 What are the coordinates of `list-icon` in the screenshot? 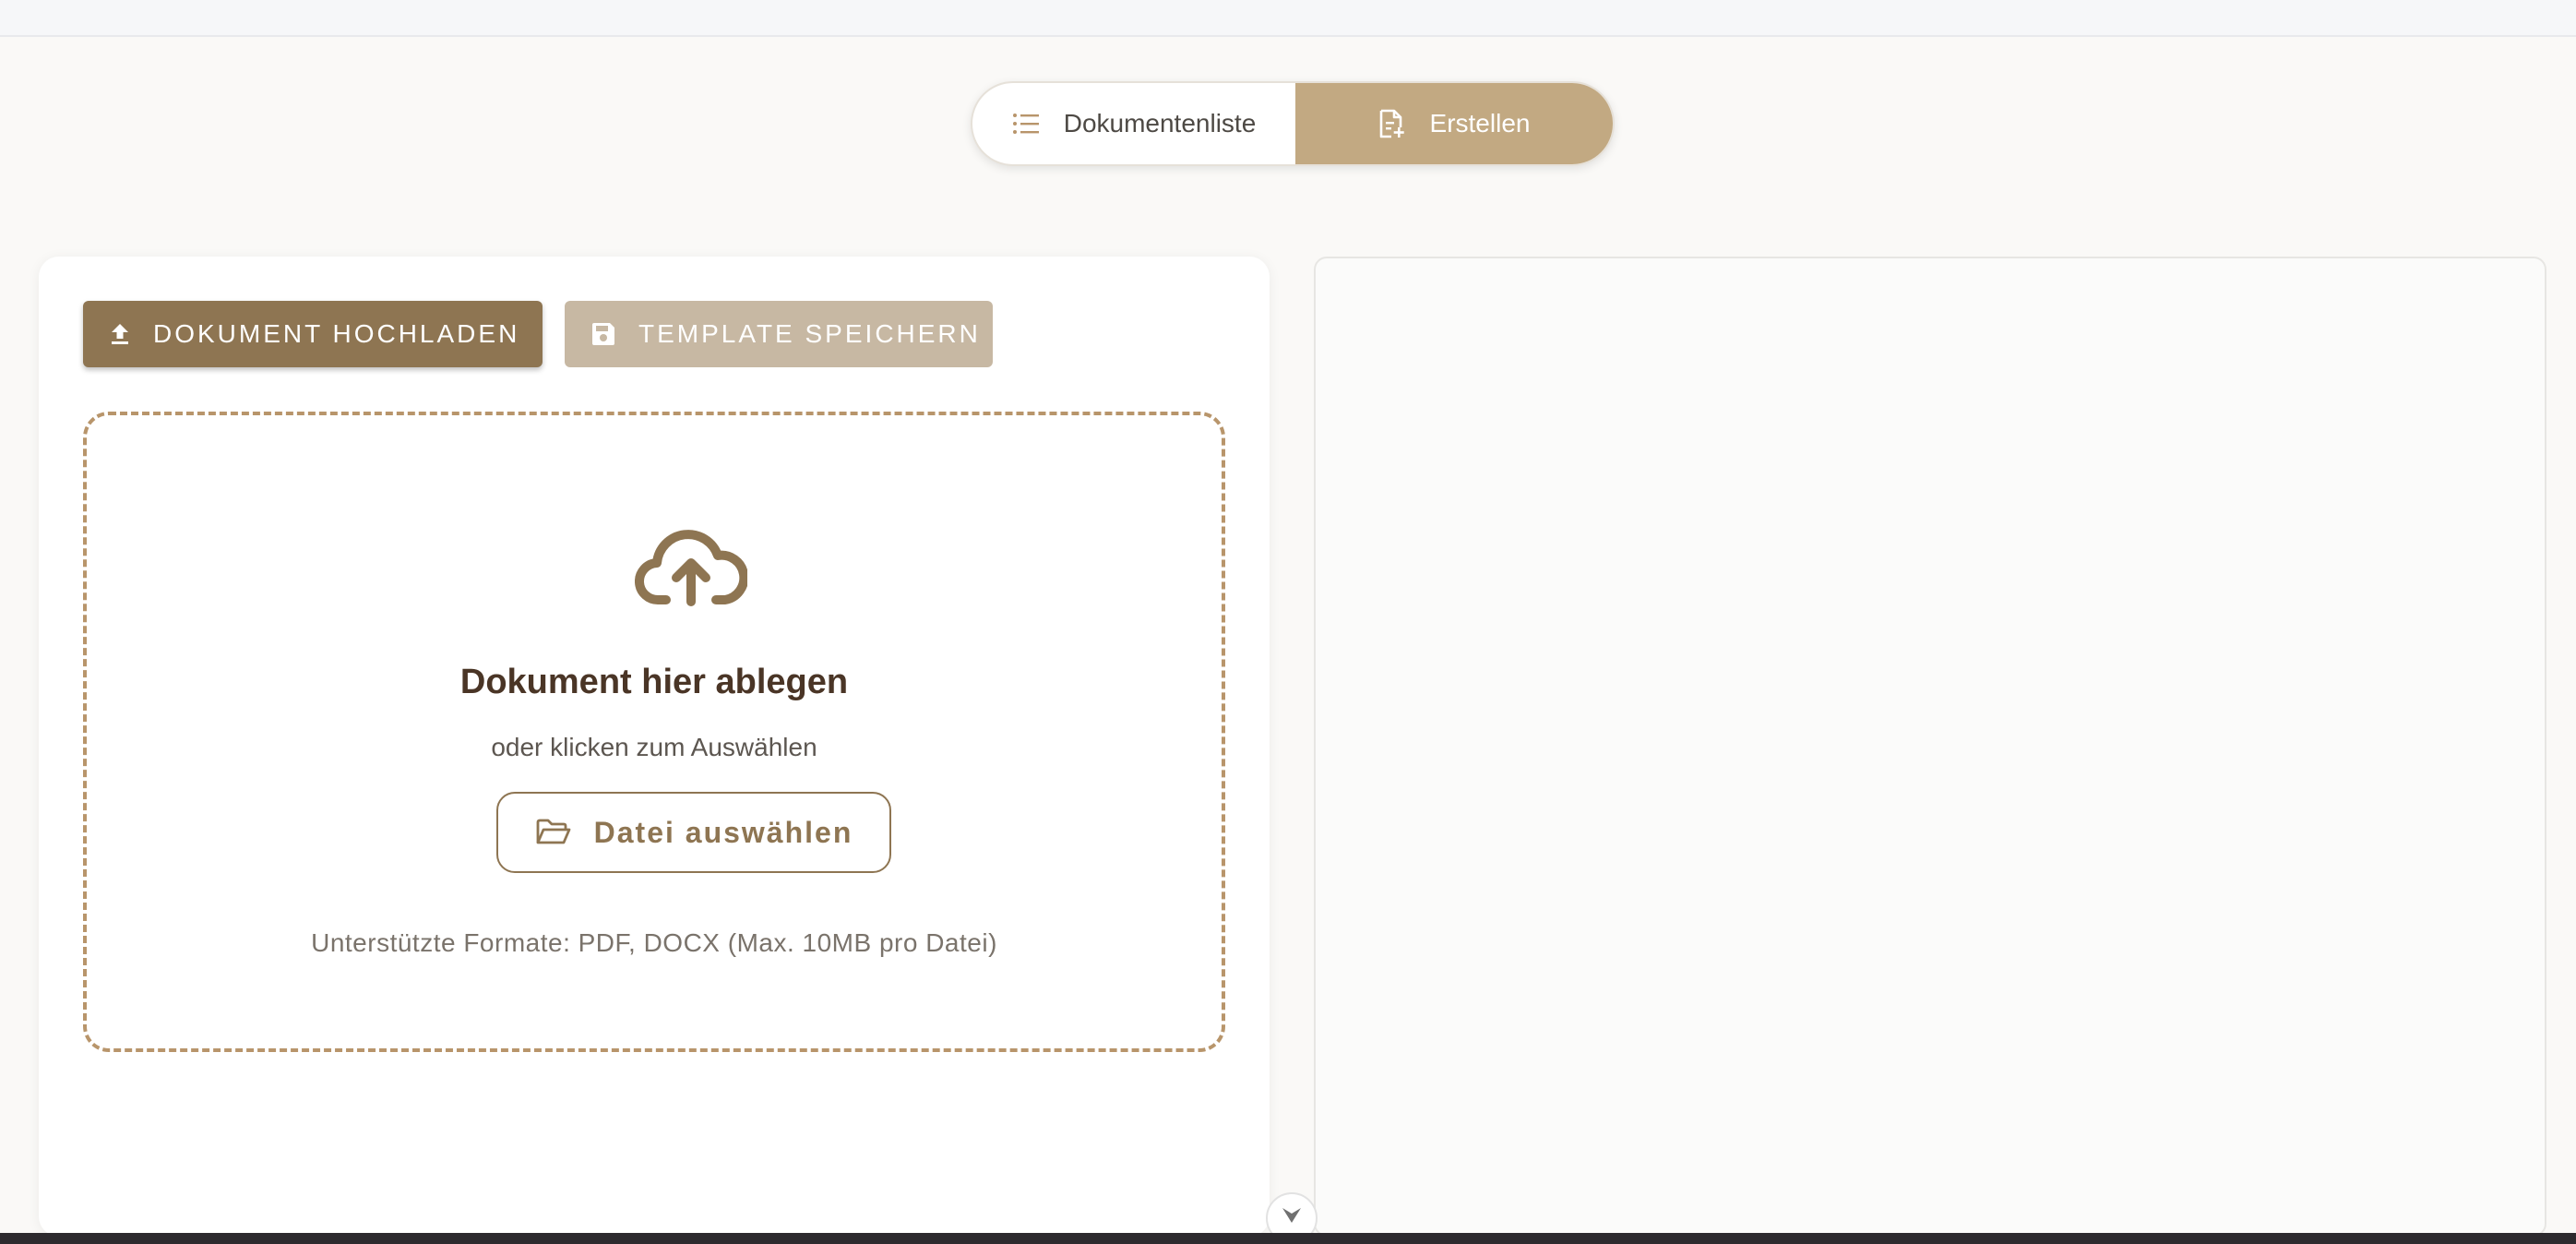 It's located at (1026, 124).